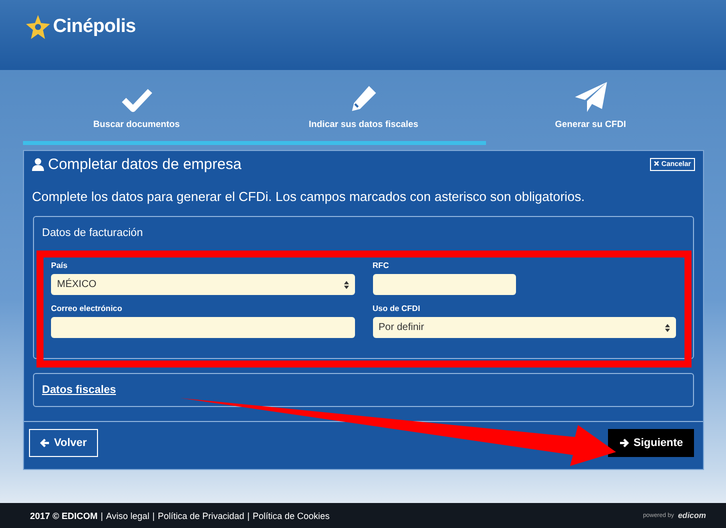  I want to click on section-link: Datos fiscales, so click(363, 390).